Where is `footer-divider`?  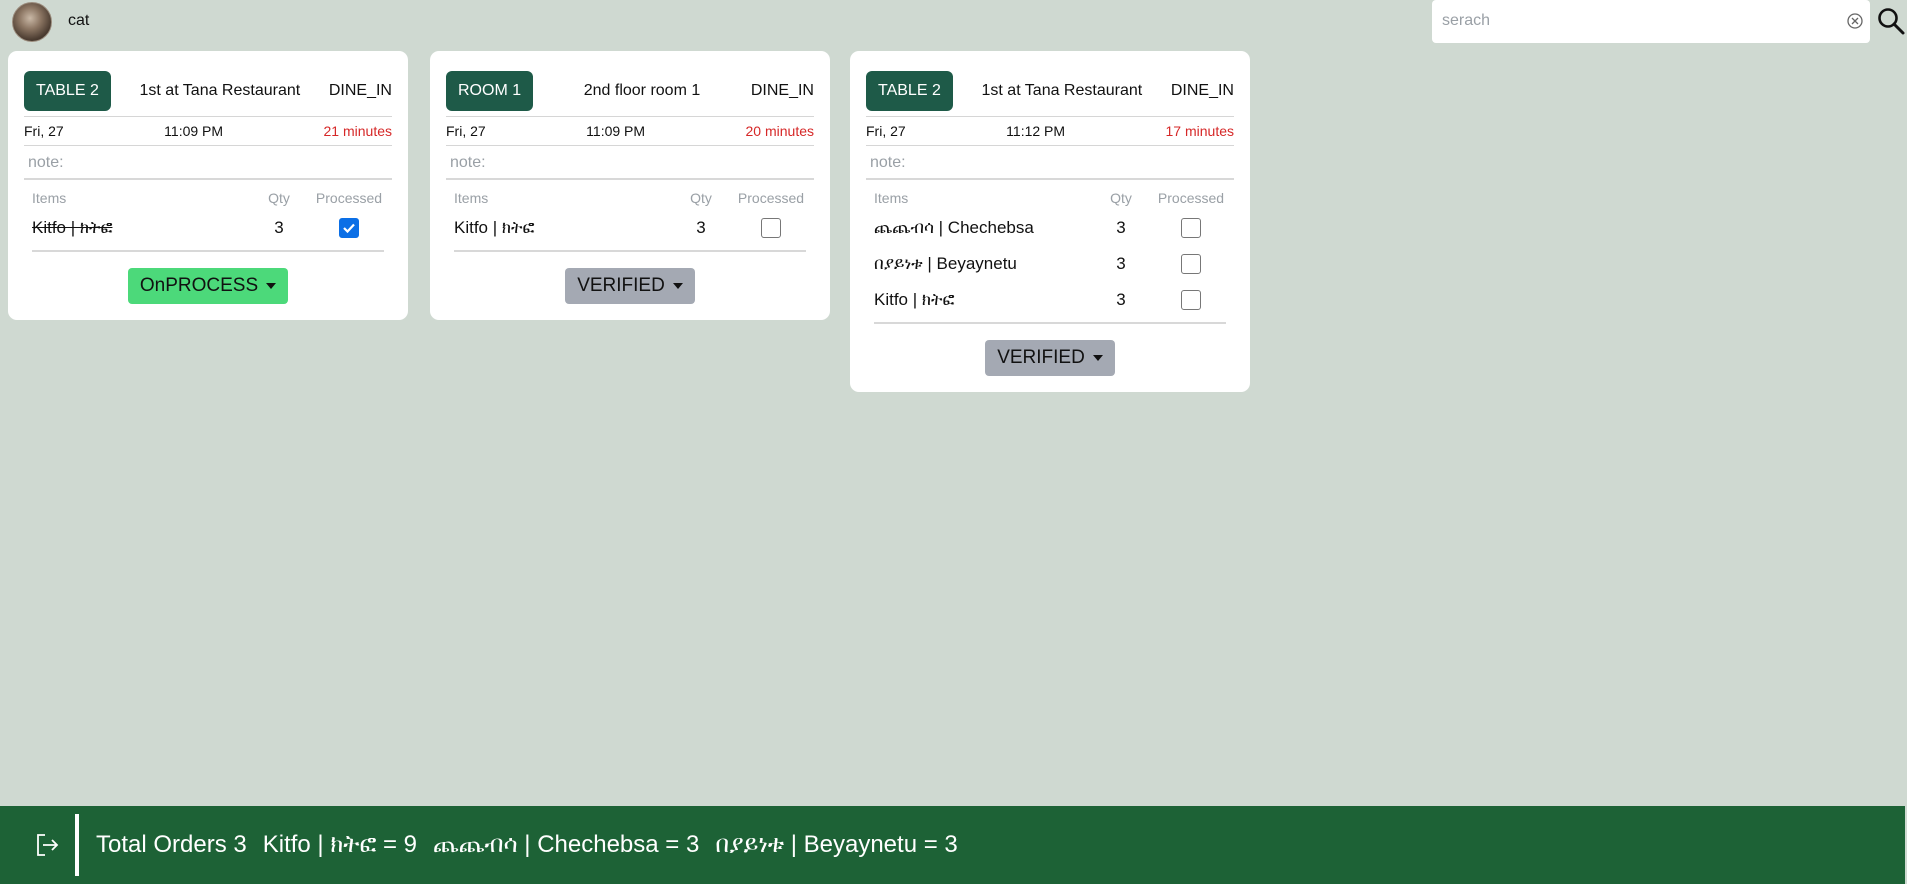 footer-divider is located at coordinates (77, 845).